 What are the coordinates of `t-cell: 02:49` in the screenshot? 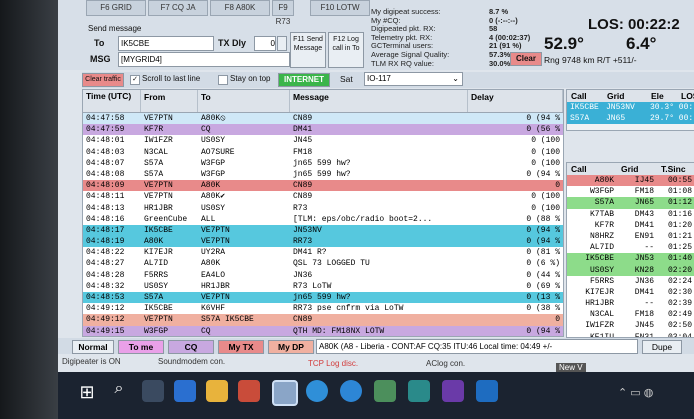 It's located at (679, 315).